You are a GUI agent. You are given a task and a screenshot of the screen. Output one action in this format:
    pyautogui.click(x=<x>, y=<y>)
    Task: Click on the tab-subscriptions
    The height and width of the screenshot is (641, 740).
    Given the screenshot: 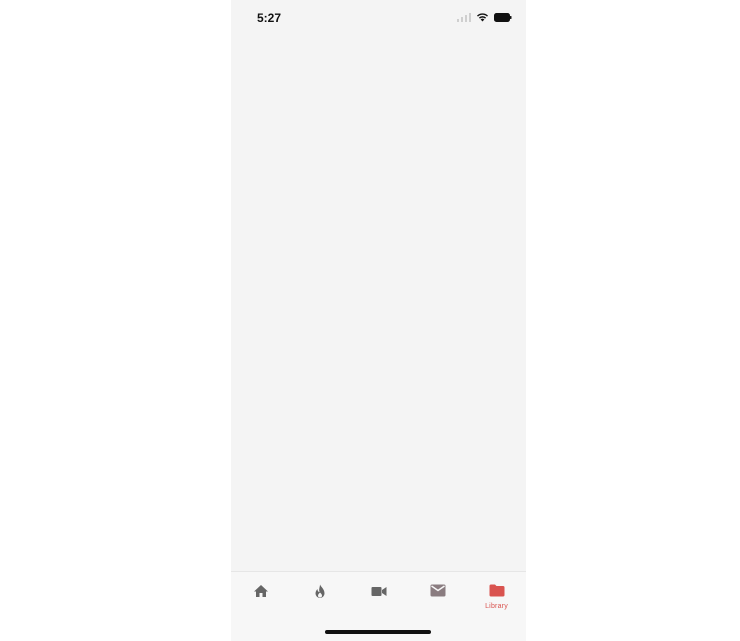 What is the action you would take?
    pyautogui.click(x=378, y=594)
    